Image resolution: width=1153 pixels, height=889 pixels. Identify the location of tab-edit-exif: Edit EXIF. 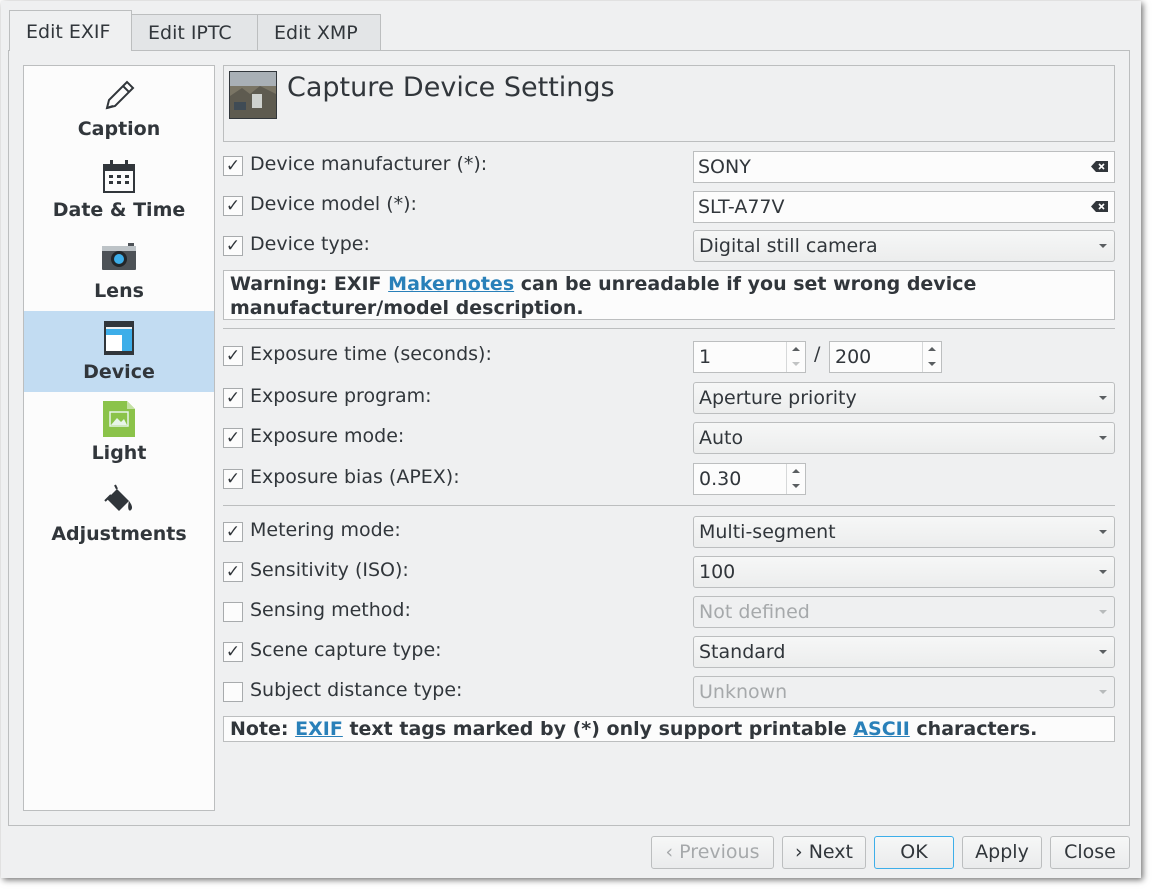
(70, 30).